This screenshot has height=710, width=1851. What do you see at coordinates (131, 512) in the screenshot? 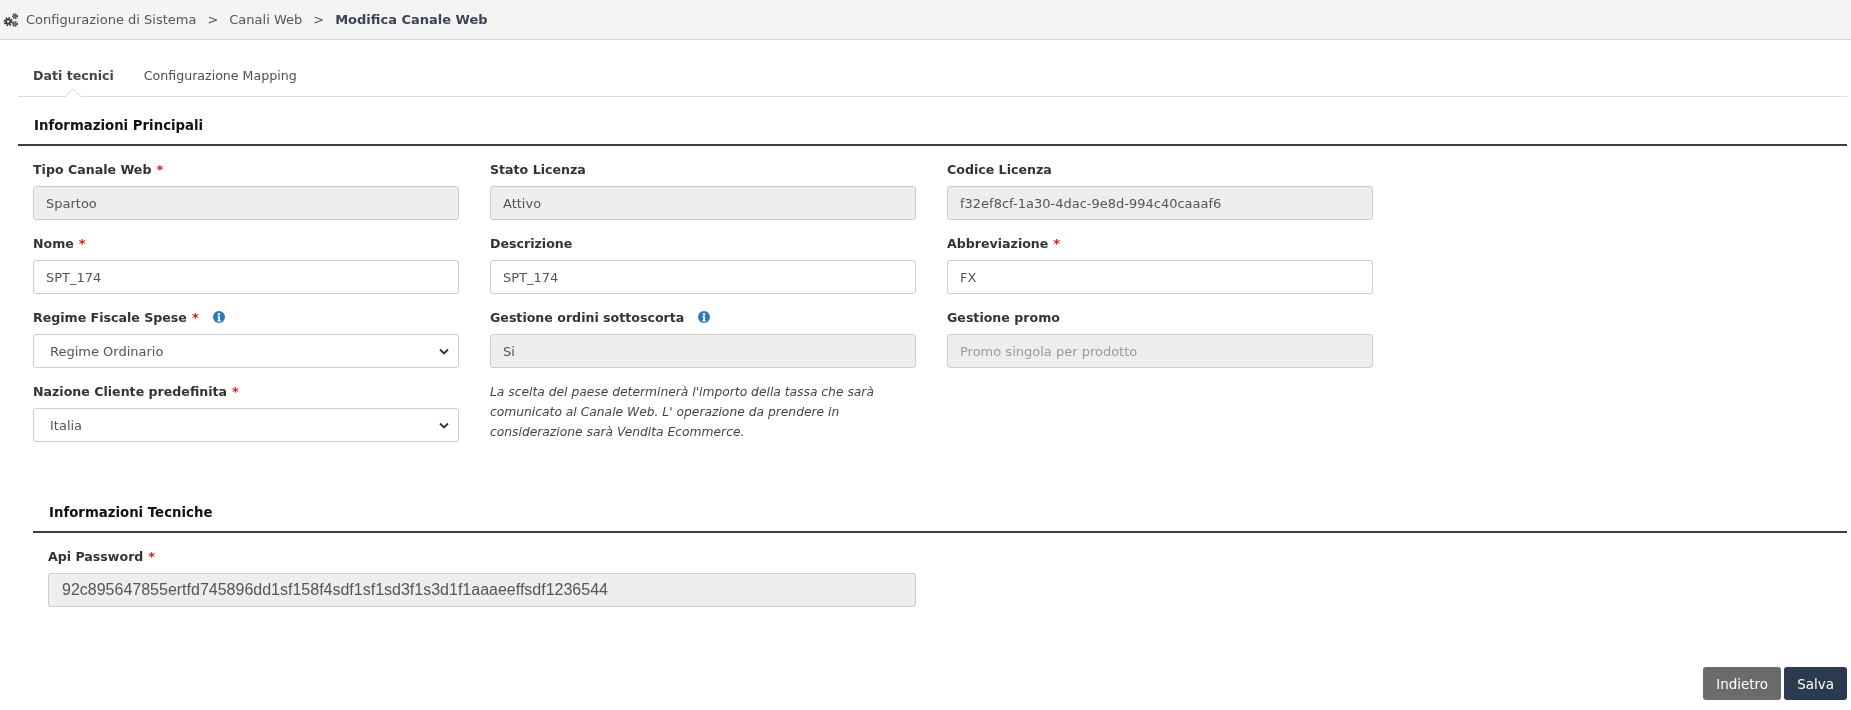
I see `section-title: Informazioni Tecniche` at bounding box center [131, 512].